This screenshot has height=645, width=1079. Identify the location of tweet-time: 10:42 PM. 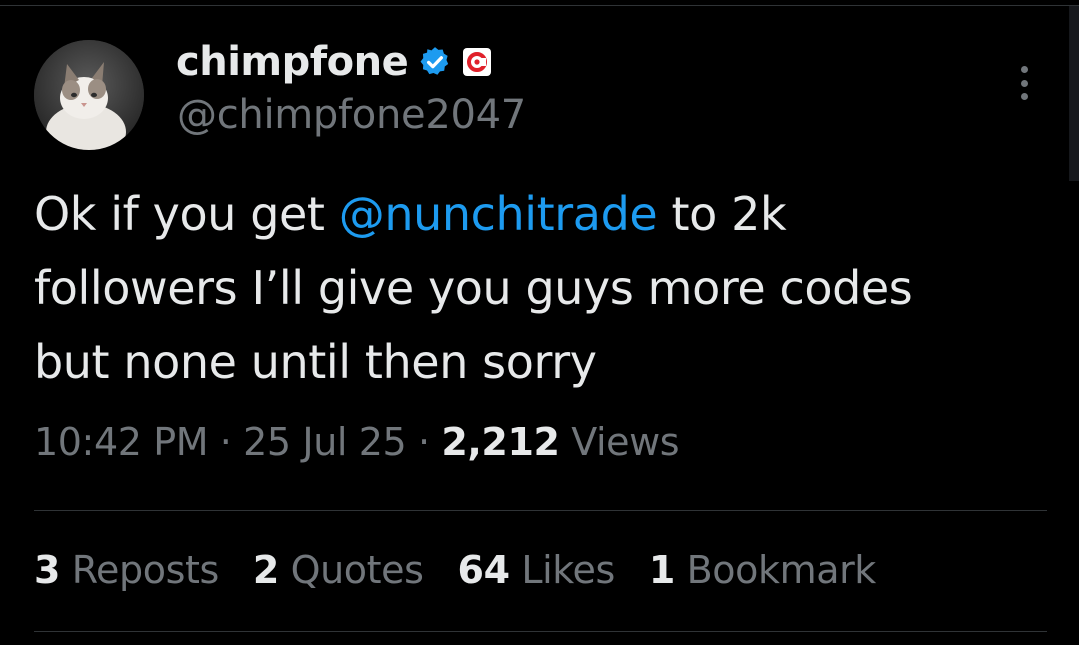
(121, 442).